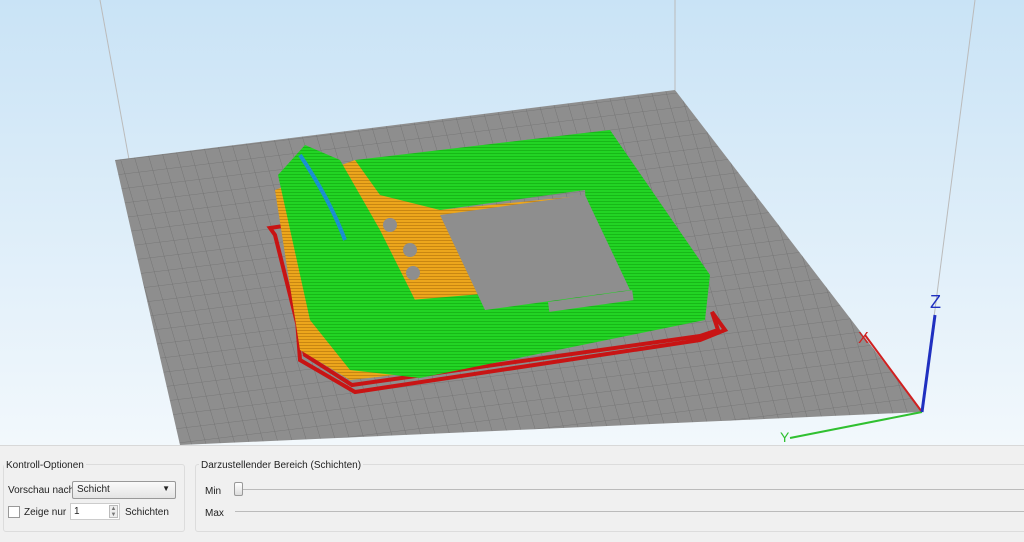 This screenshot has height=542, width=1024. Describe the element at coordinates (214, 513) in the screenshot. I see `max-label: Max` at that location.